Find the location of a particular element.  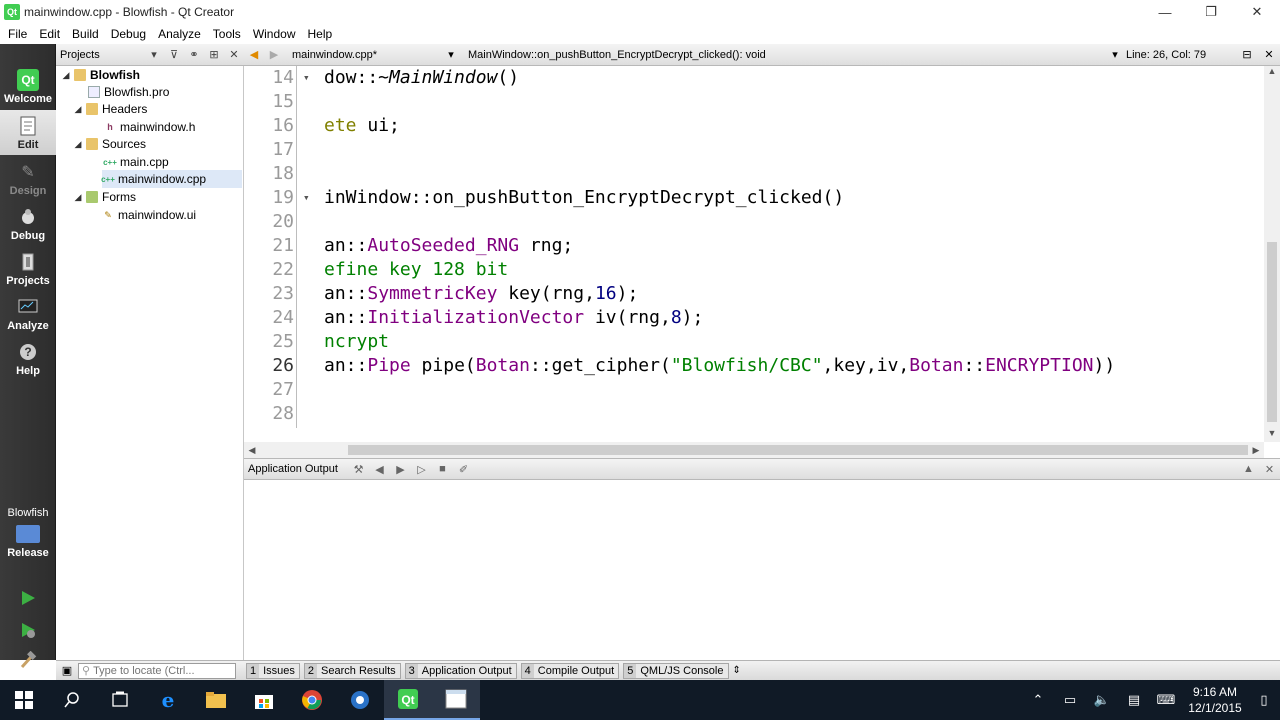

edge-icon: e is located at coordinates (168, 700).